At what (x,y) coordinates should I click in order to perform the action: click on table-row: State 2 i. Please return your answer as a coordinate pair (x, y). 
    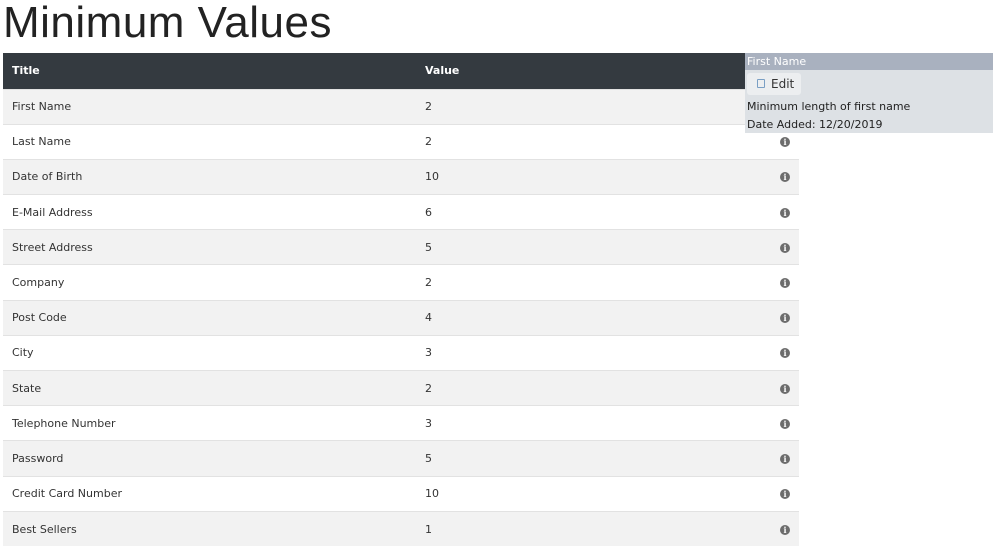
    Looking at the image, I should click on (401, 388).